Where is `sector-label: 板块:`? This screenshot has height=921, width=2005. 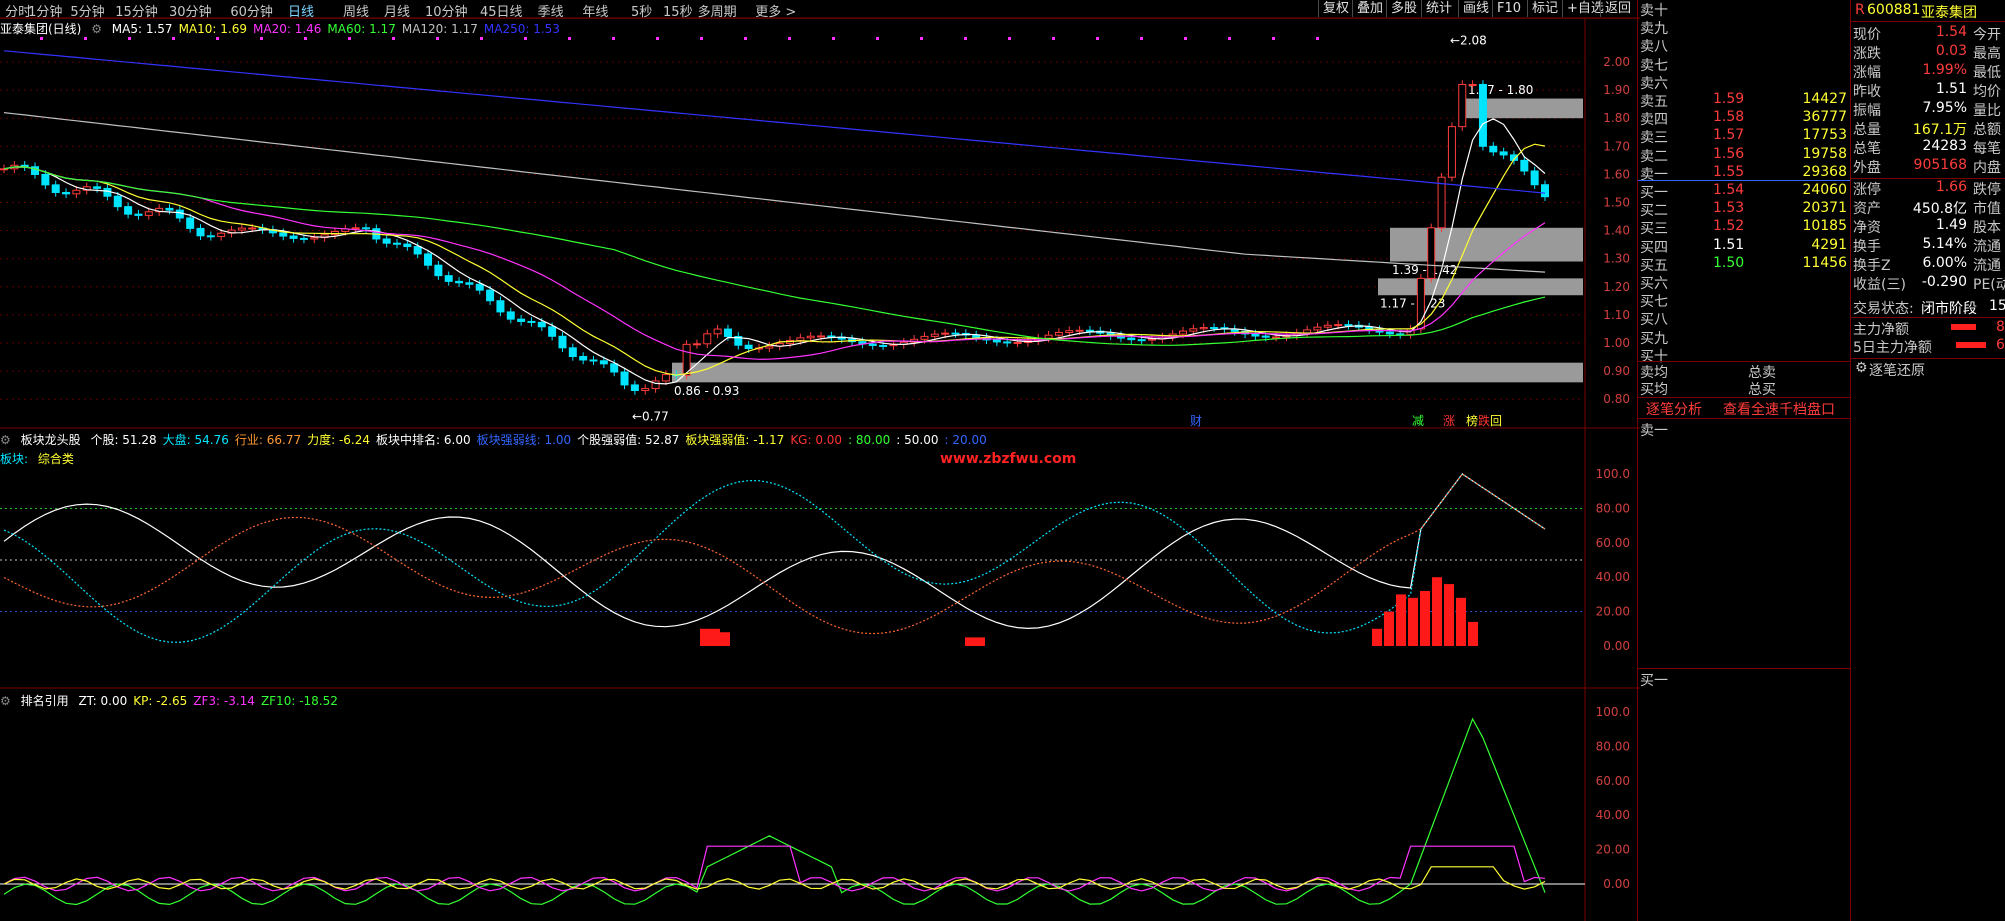 sector-label: 板块: is located at coordinates (14, 459).